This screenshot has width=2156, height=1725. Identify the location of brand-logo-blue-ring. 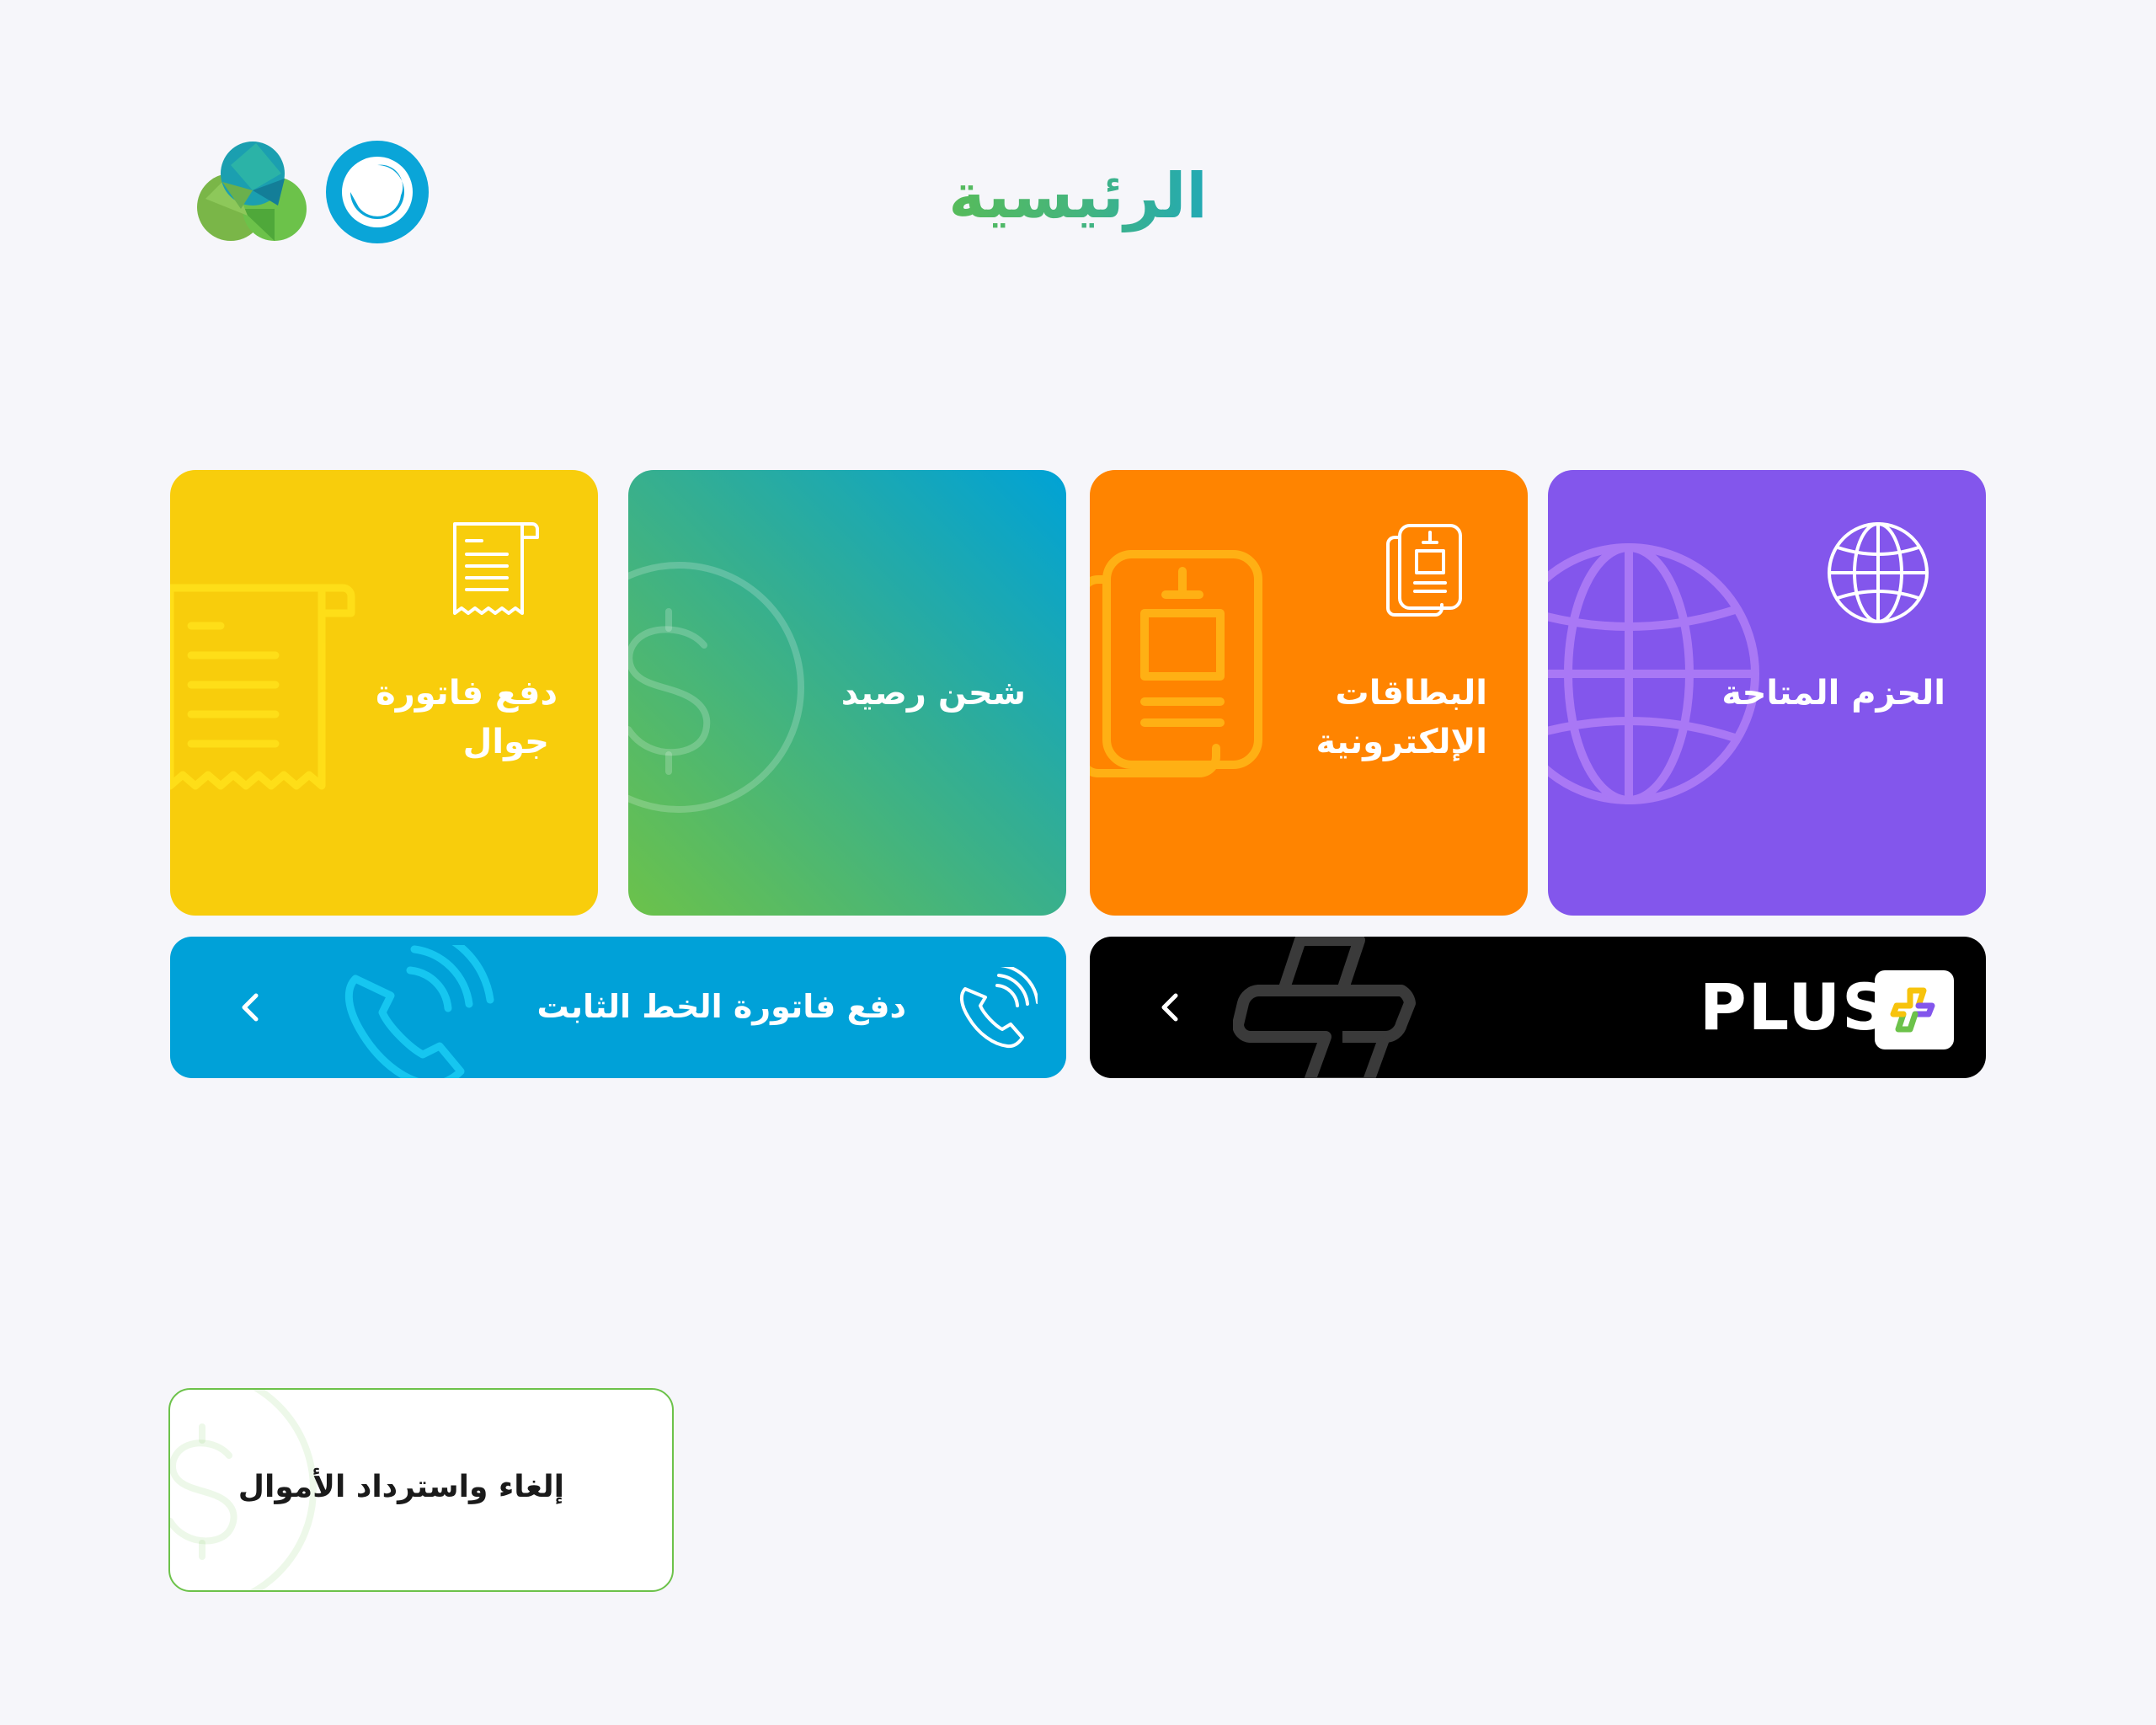
(377, 192).